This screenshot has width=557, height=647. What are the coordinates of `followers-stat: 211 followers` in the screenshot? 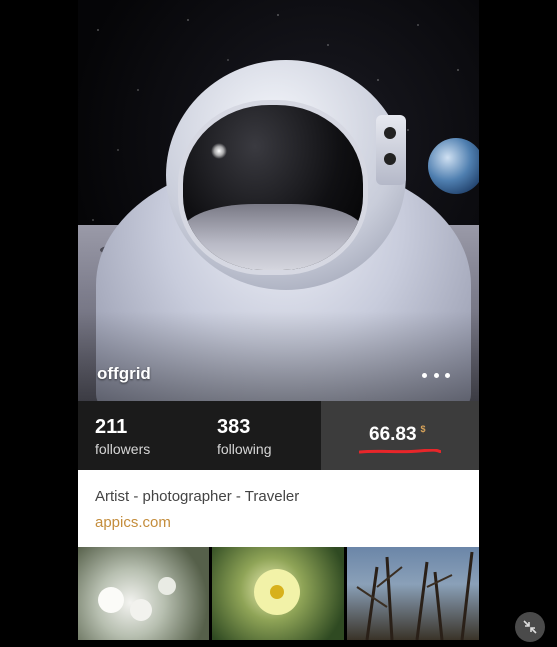 It's located at (122, 436).